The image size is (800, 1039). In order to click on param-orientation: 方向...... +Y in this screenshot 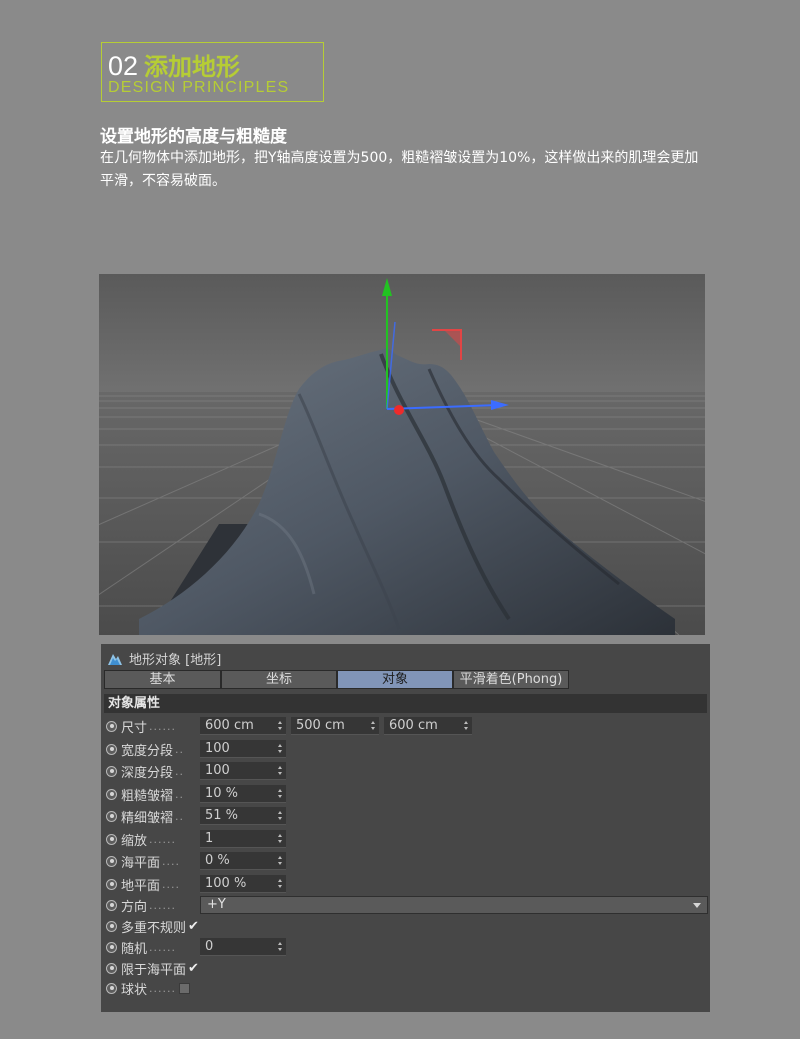, I will do `click(407, 905)`.